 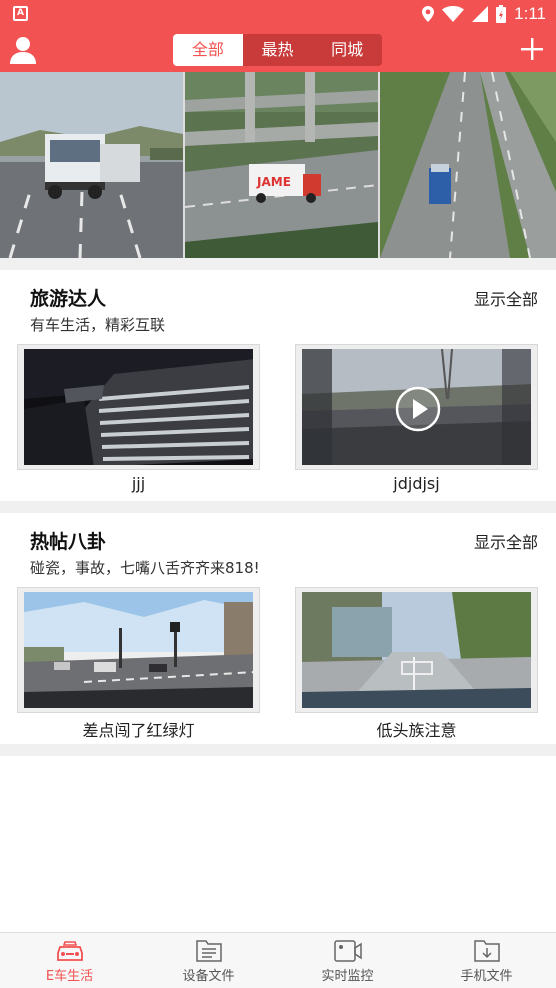 I want to click on section-subtitle: 碰瓷，事故，七嘴八舌齐齐来818!, so click(x=145, y=568).